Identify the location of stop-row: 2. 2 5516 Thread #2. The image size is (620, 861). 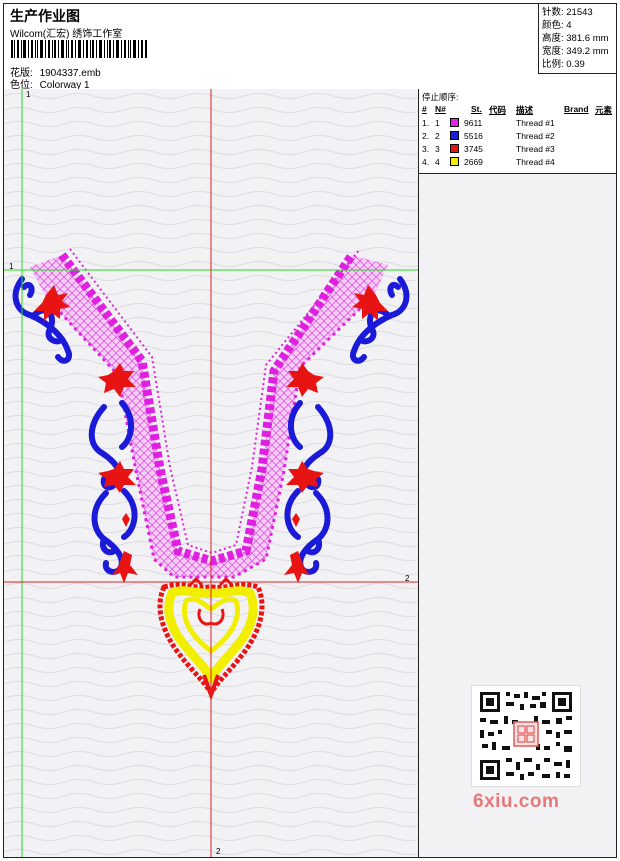
(517, 136).